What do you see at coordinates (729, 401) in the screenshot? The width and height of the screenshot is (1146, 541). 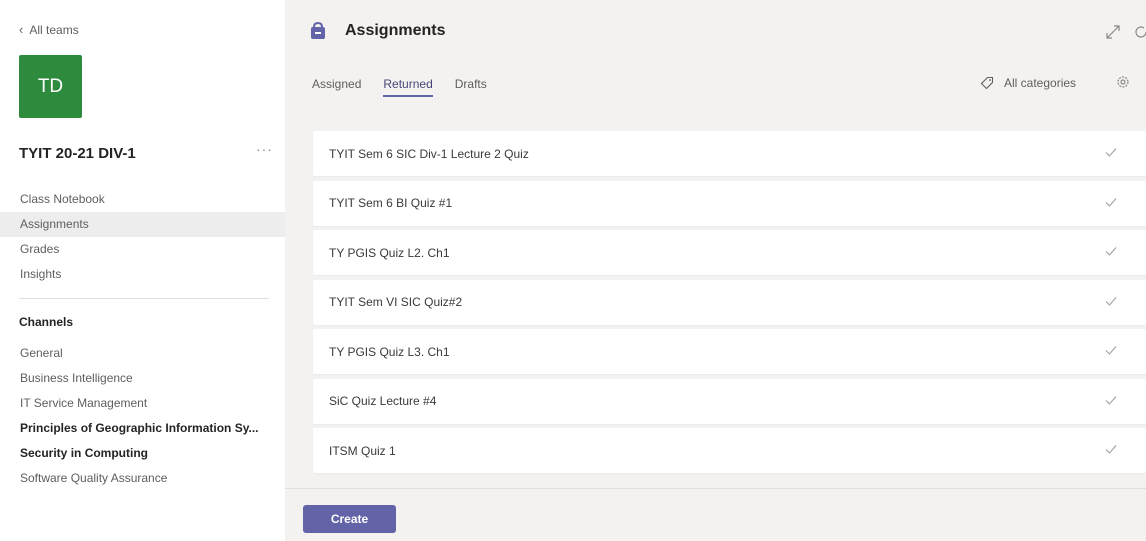 I see `assignment-row: SiC Quiz Lecture #4` at bounding box center [729, 401].